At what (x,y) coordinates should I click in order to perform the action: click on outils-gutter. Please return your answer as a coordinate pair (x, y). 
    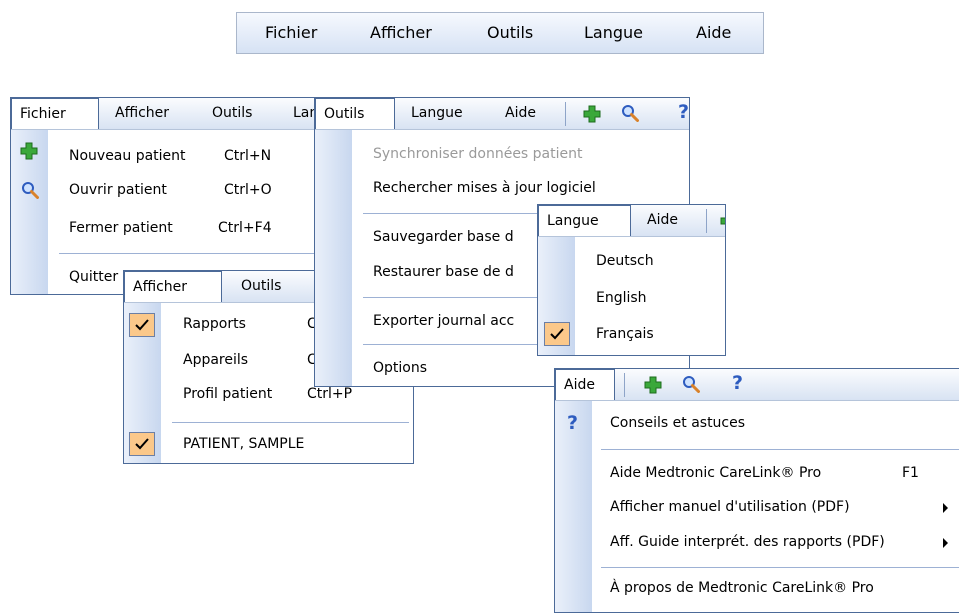
    Looking at the image, I should click on (333, 258).